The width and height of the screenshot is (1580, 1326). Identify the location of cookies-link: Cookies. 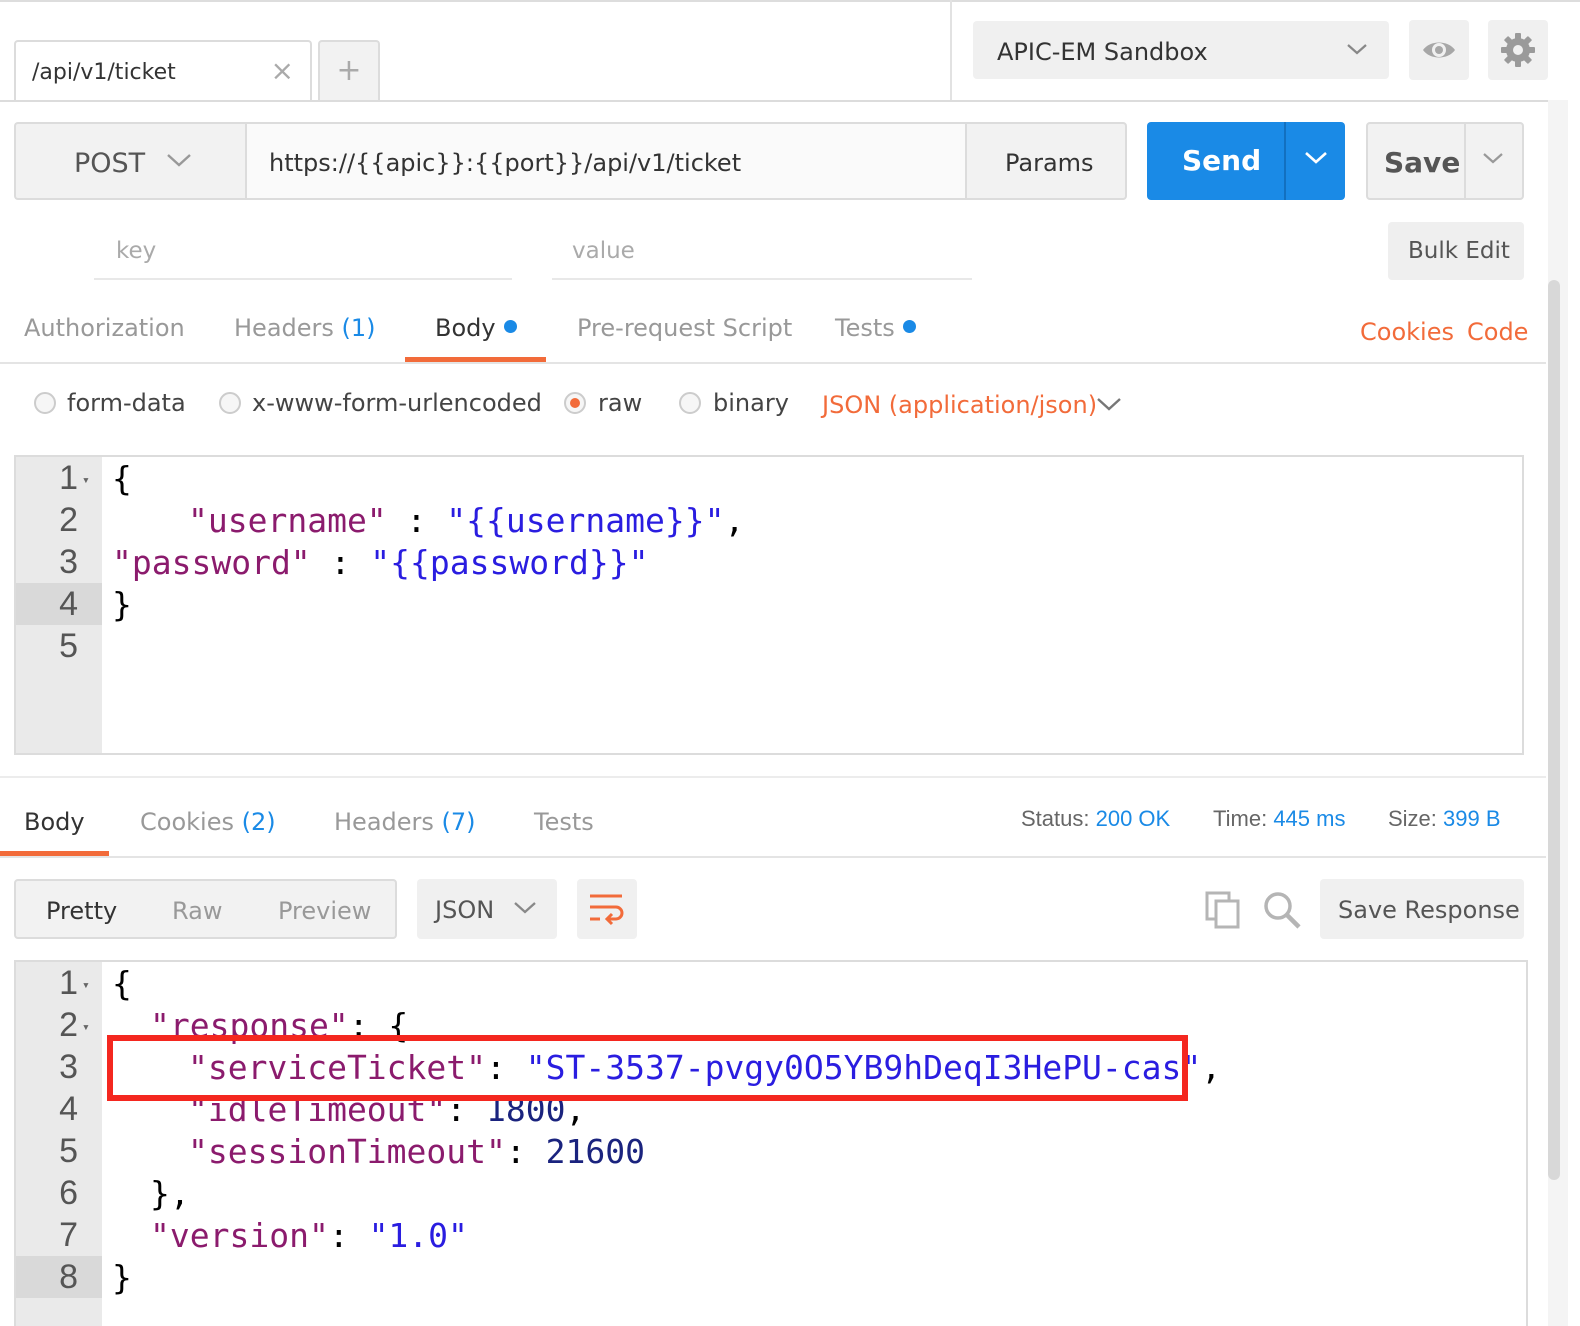
(1407, 332).